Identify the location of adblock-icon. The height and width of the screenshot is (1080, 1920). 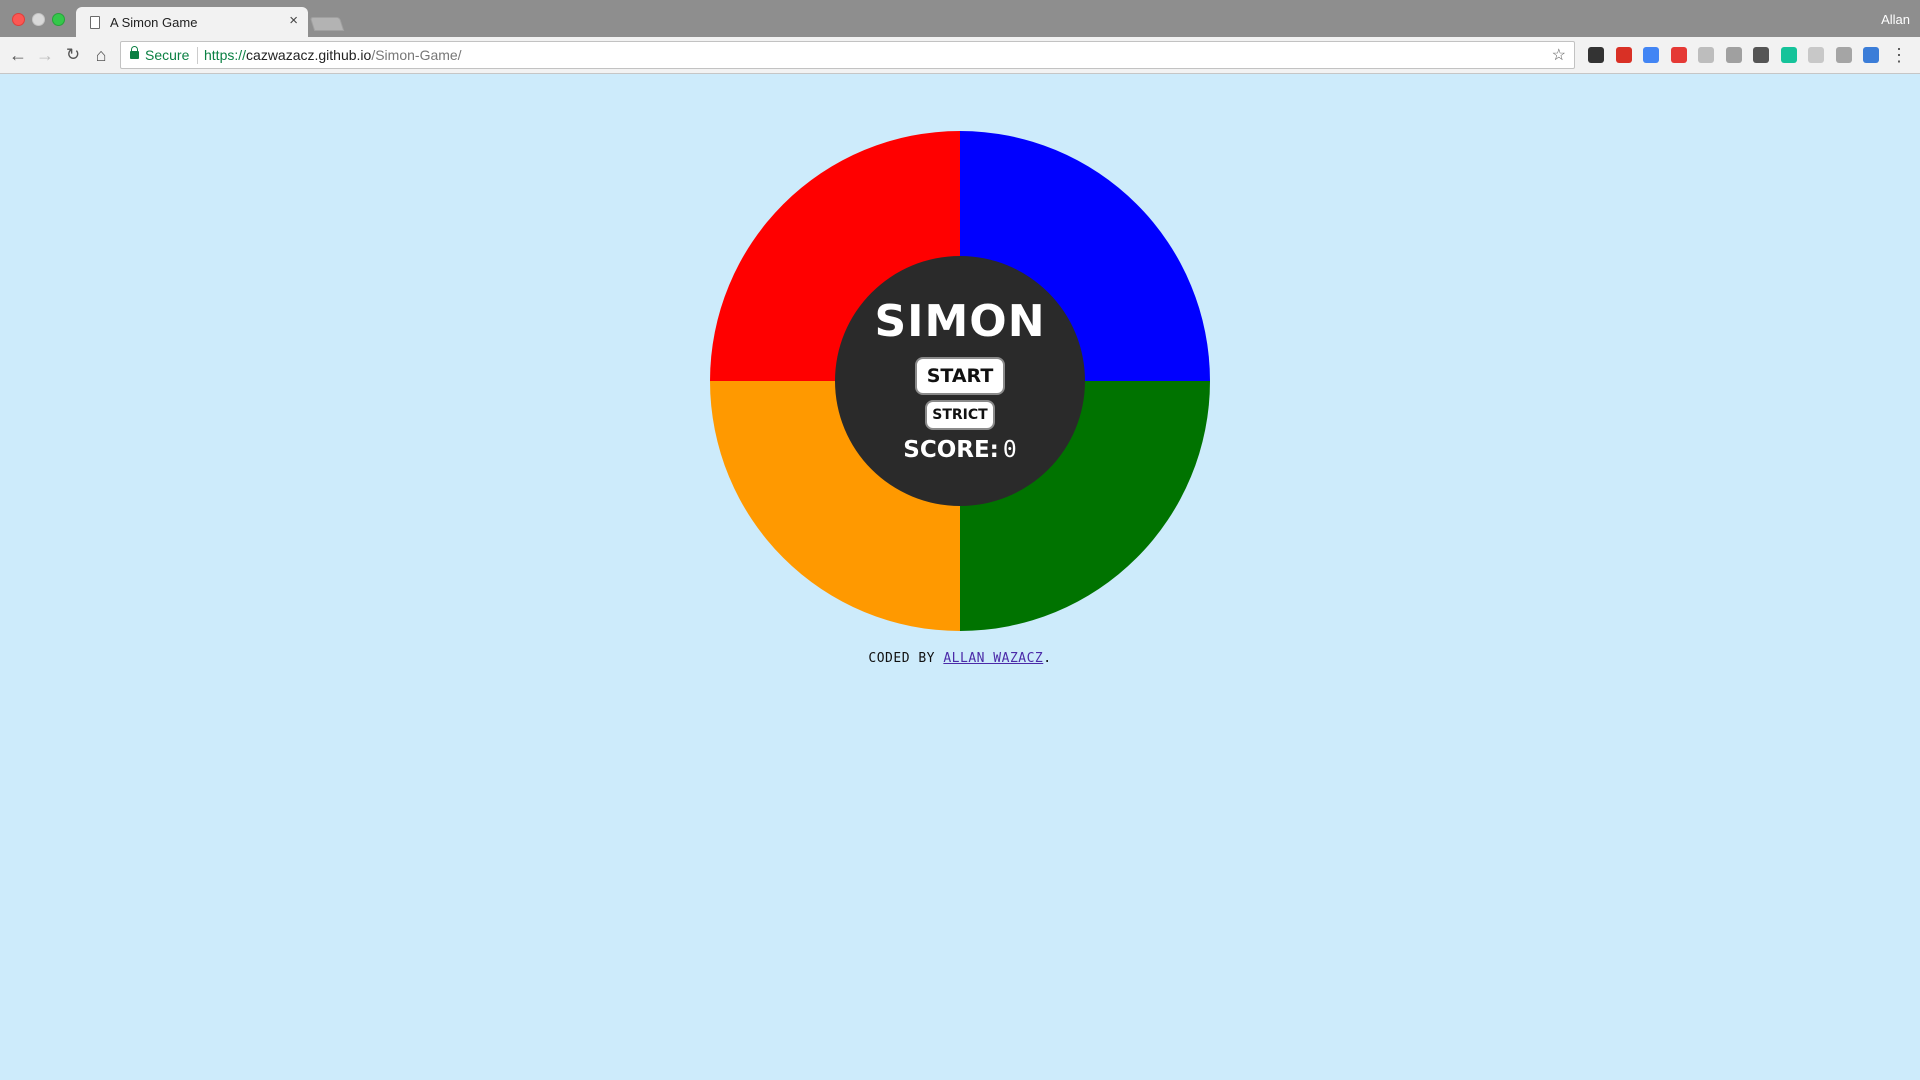
(1678, 55).